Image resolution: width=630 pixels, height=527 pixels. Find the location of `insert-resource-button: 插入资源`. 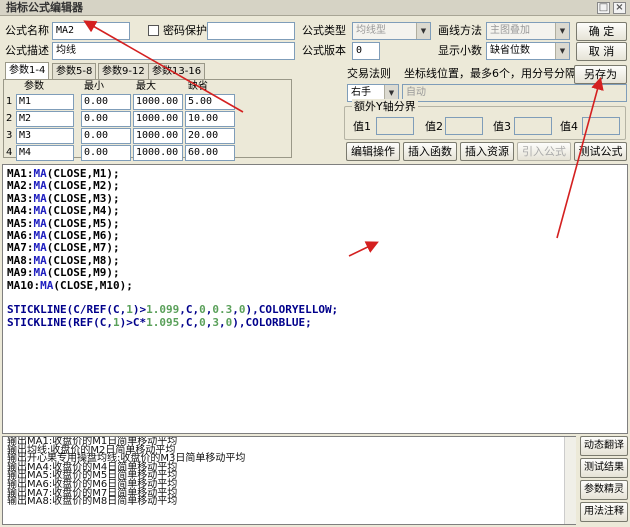

insert-resource-button: 插入资源 is located at coordinates (487, 151).